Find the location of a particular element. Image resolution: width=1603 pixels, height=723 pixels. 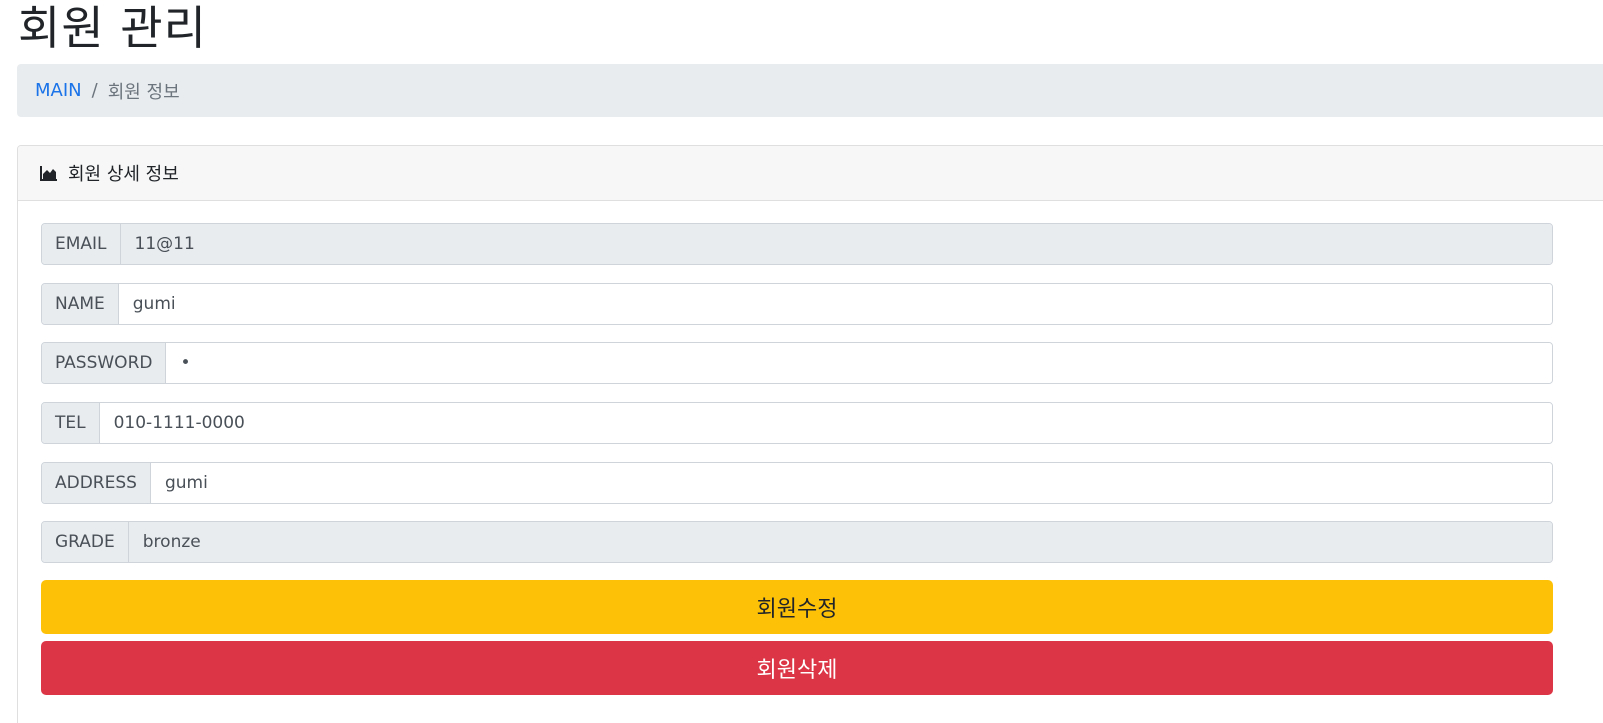

tel-field is located at coordinates (825, 423).